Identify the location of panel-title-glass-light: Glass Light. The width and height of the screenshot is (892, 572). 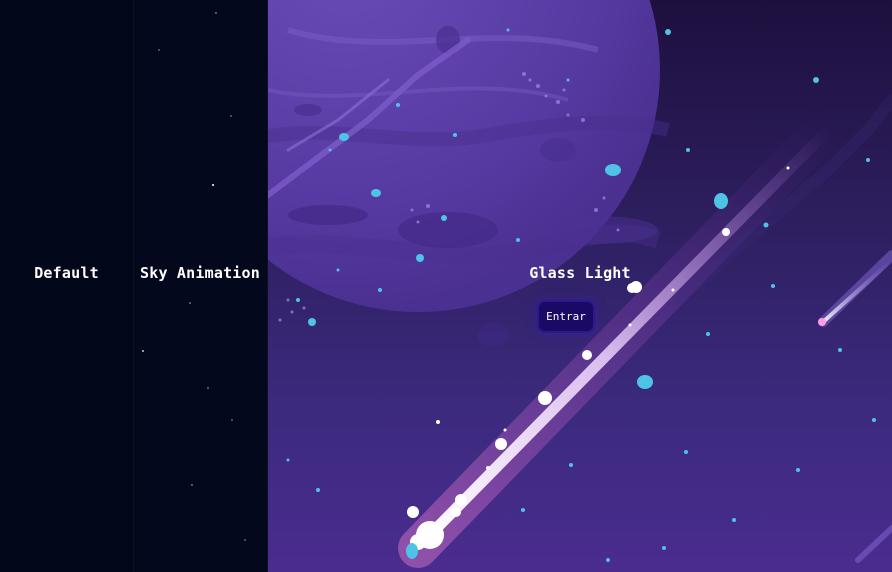
(580, 273).